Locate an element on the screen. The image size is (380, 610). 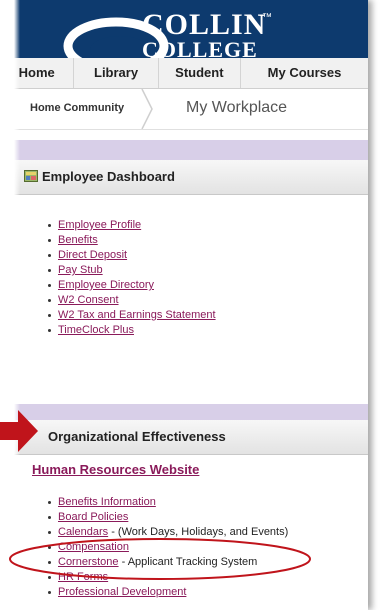
list-item: W2 Consent is located at coordinates (132, 300).